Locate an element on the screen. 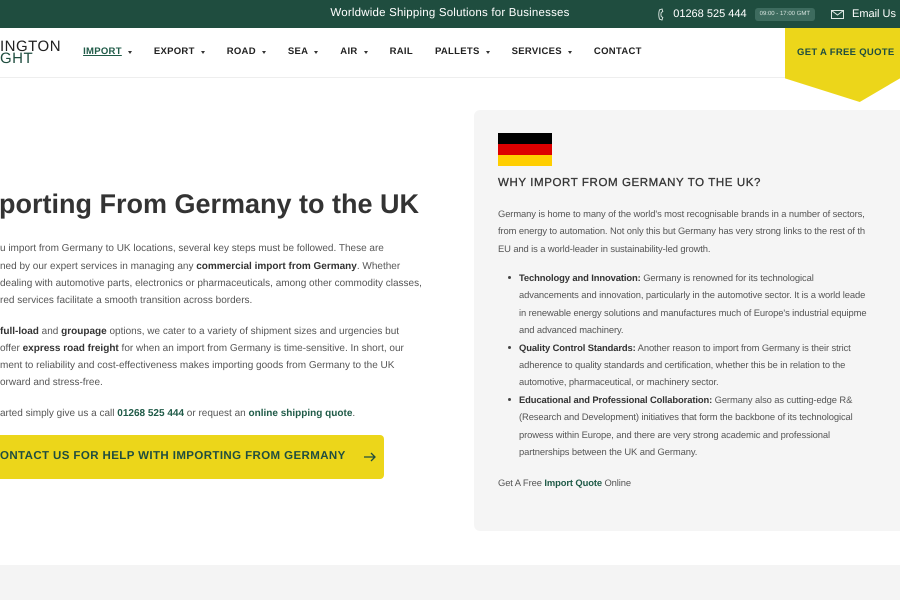  nav-link: AIR is located at coordinates (349, 52).